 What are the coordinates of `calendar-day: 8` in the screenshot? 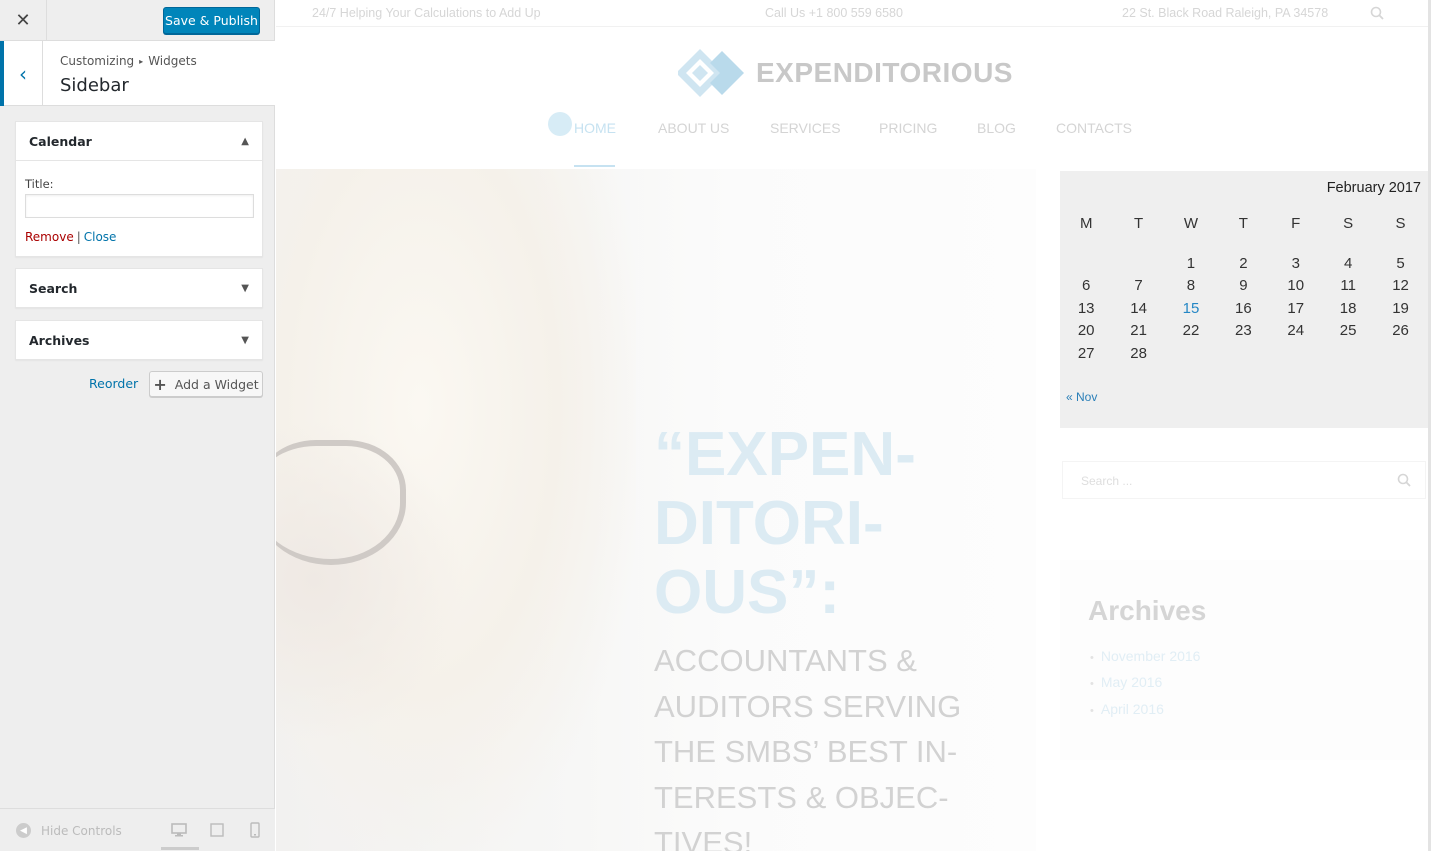 It's located at (1191, 286).